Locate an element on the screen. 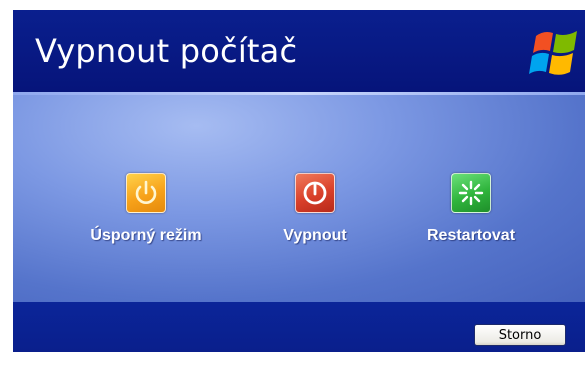 This screenshot has width=585, height=377. shutdown-label: Vypnout is located at coordinates (315, 236).